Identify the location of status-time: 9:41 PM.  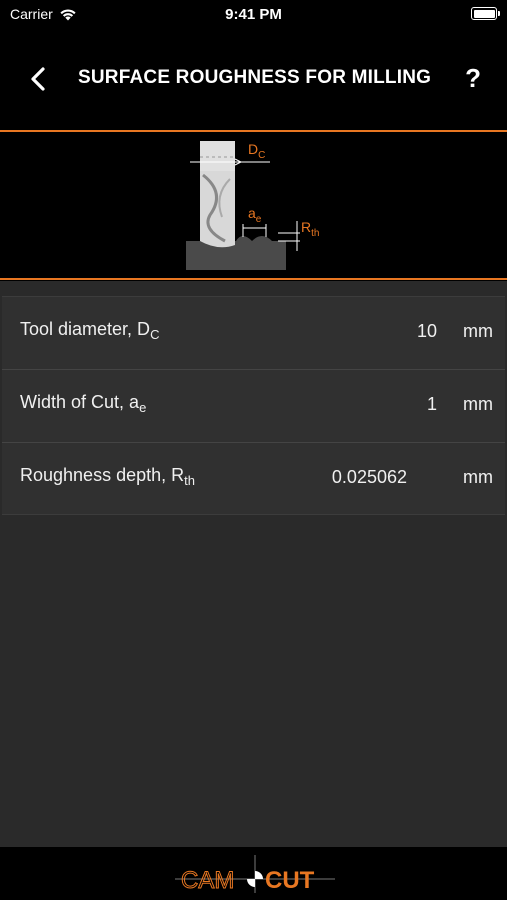
(253, 14).